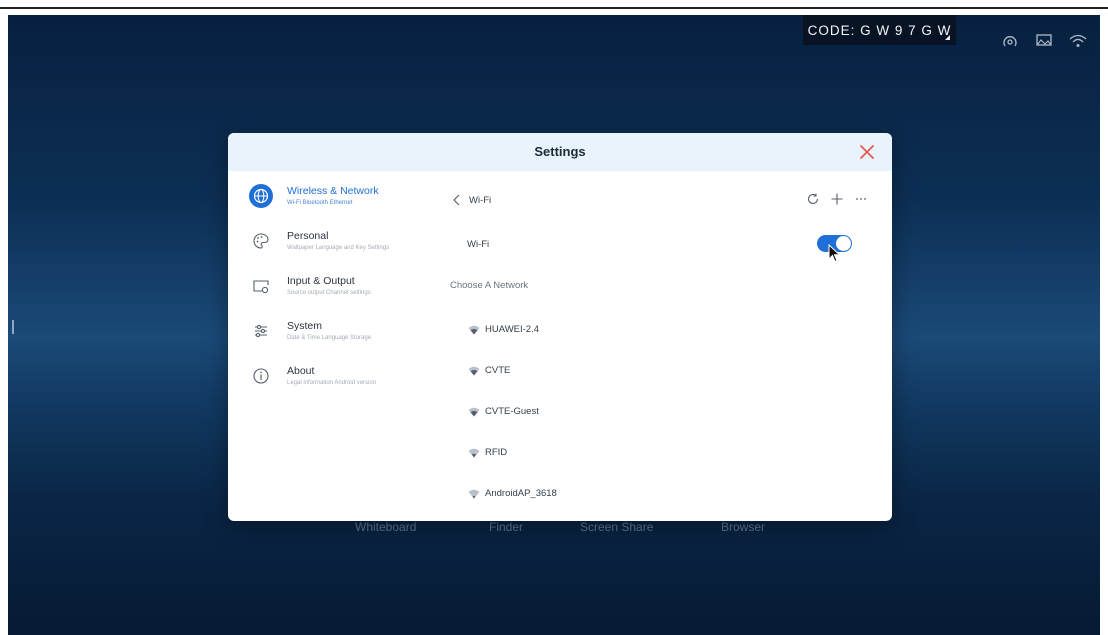 The height and width of the screenshot is (635, 1108). What do you see at coordinates (480, 200) in the screenshot?
I see `page-title: Wi-Fi` at bounding box center [480, 200].